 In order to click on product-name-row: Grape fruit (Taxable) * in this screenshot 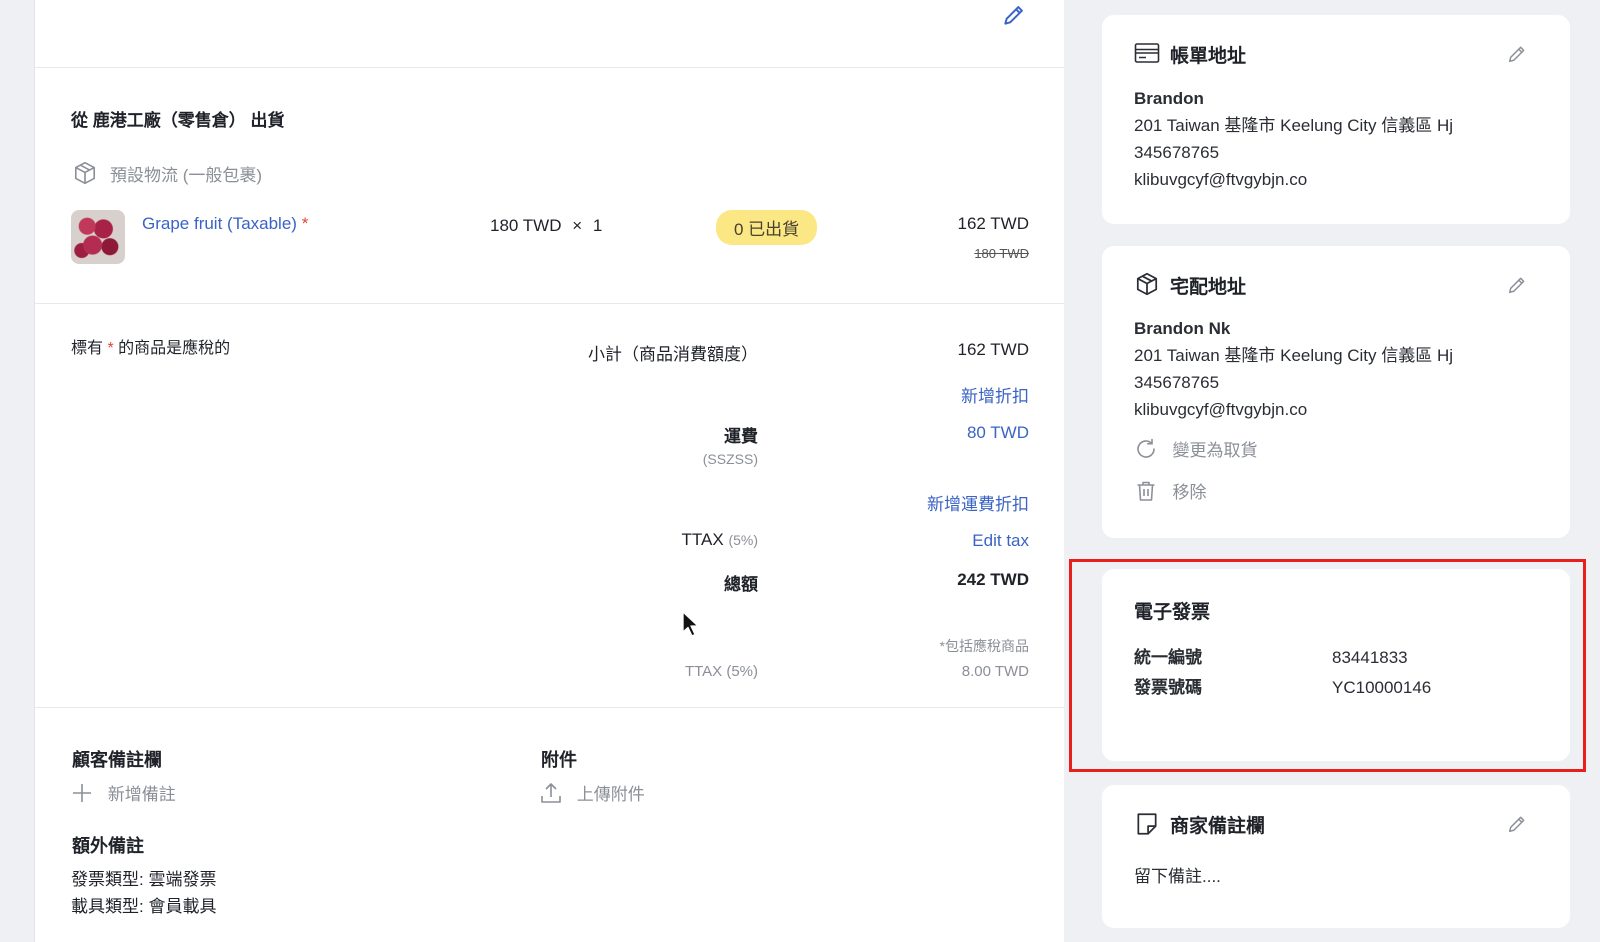, I will do `click(225, 224)`.